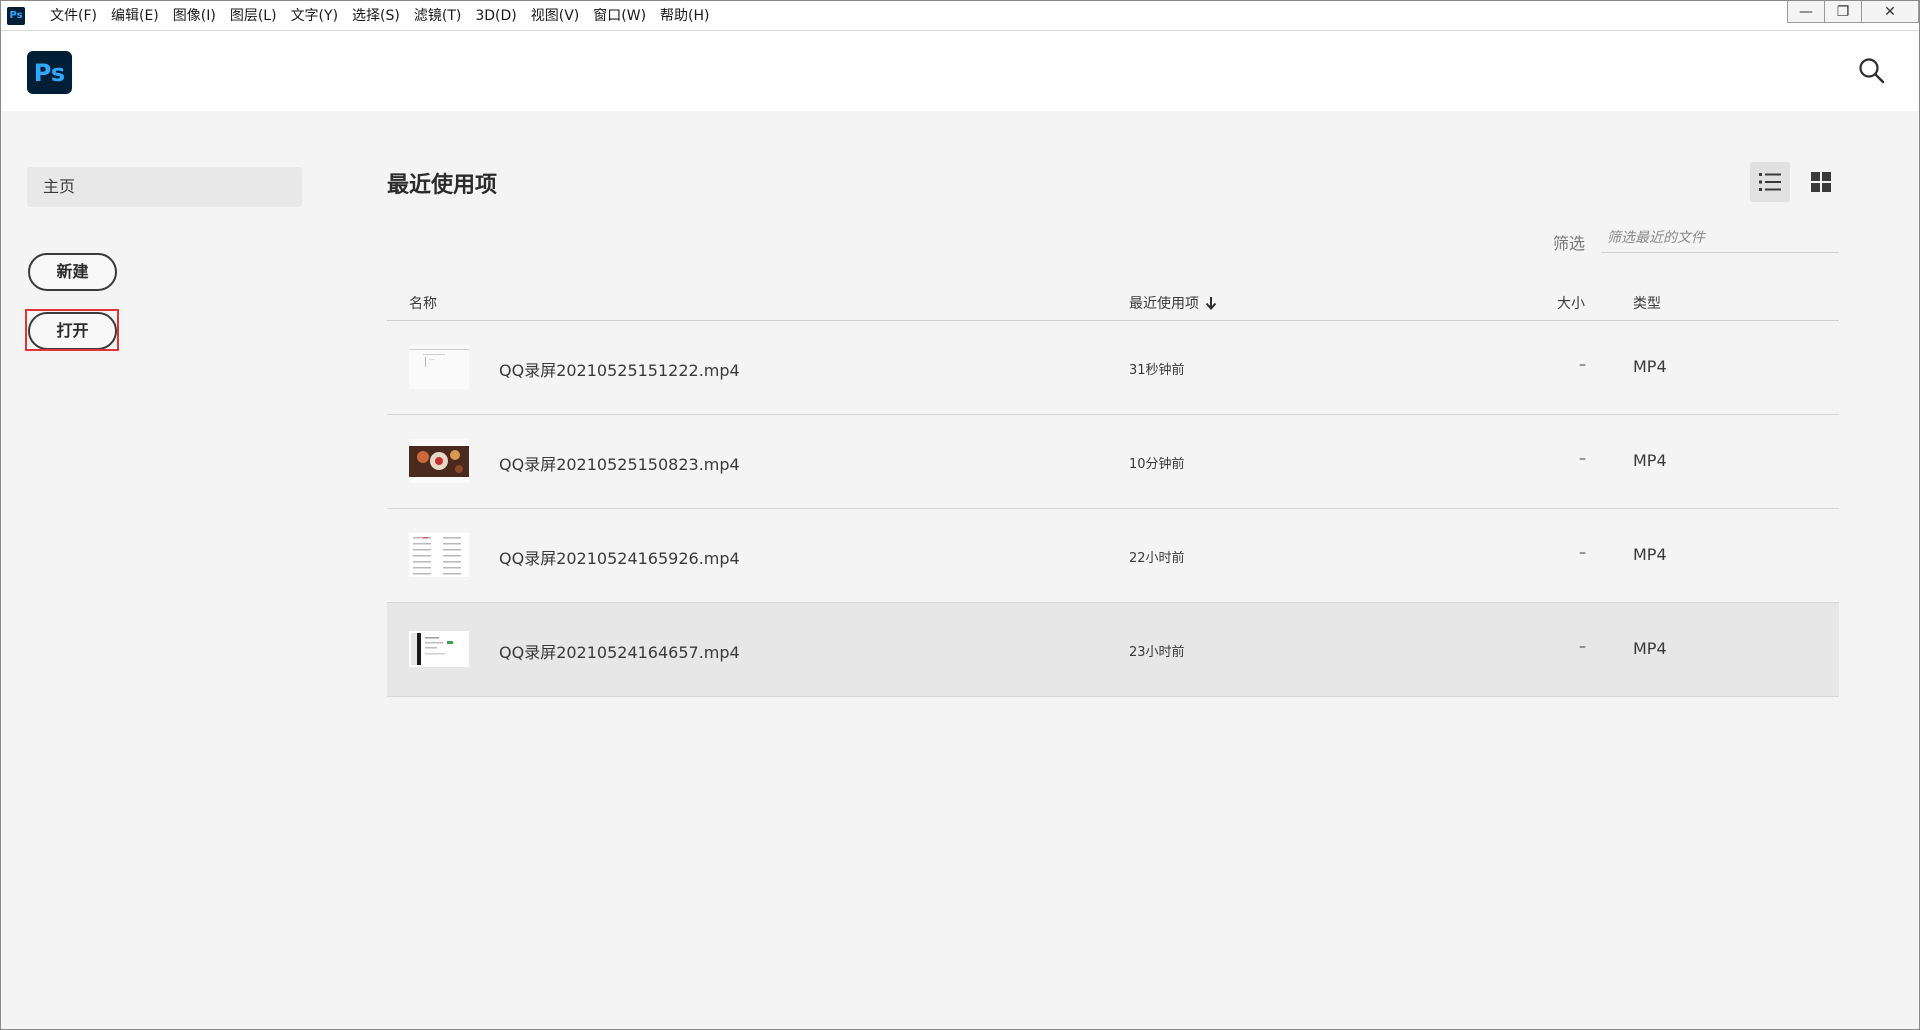 This screenshot has height=1030, width=1920. I want to click on filter-input, so click(1720, 238).